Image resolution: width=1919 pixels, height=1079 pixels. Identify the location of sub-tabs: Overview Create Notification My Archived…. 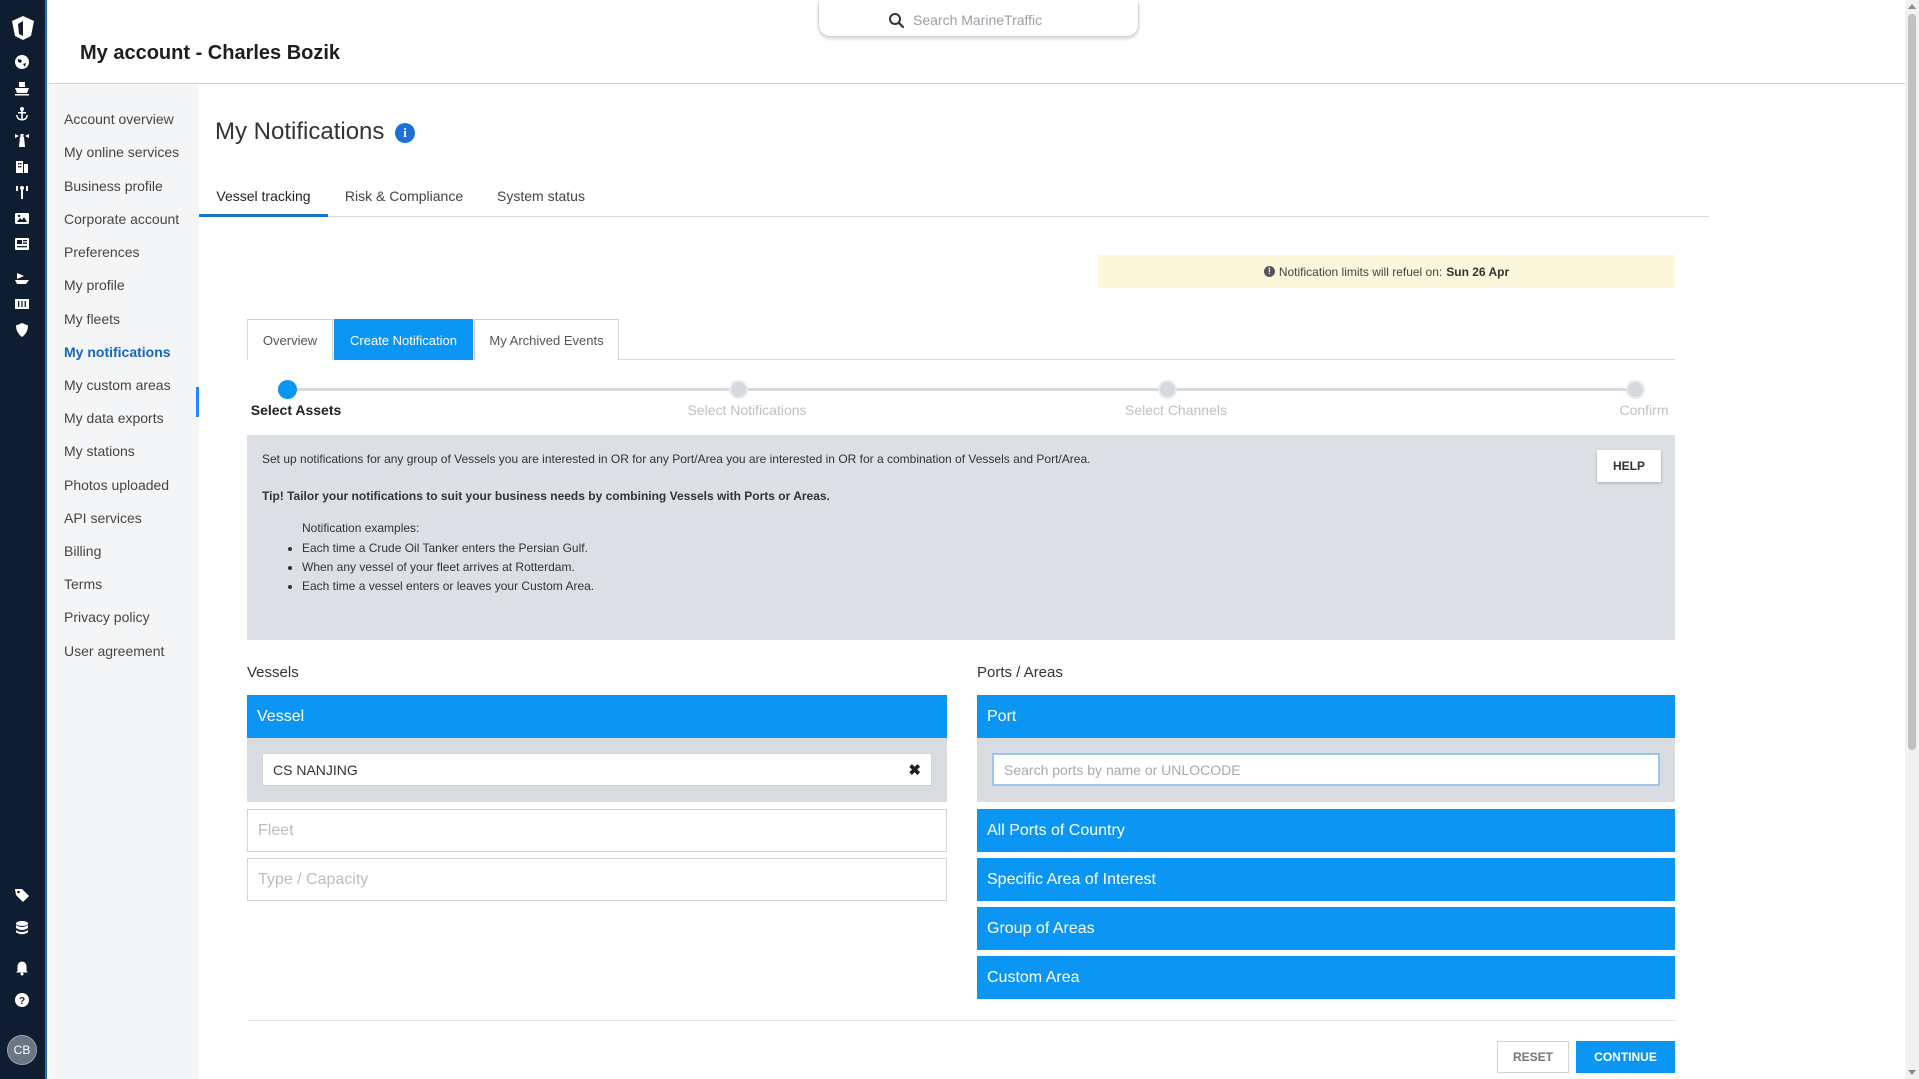
(961, 339).